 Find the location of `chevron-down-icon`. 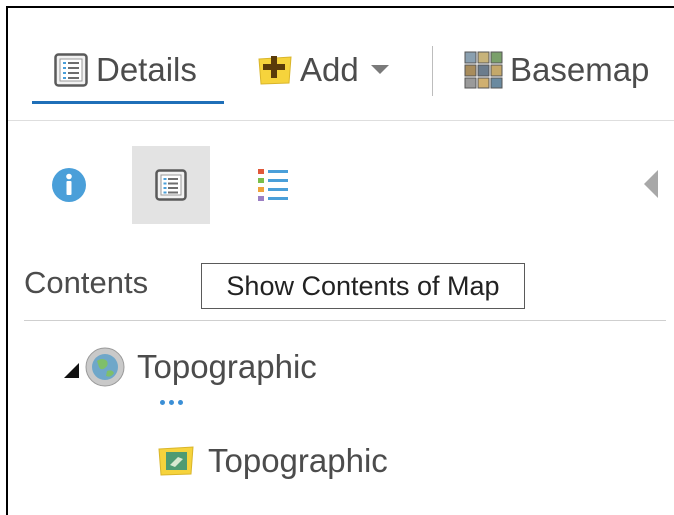

chevron-down-icon is located at coordinates (379, 70).